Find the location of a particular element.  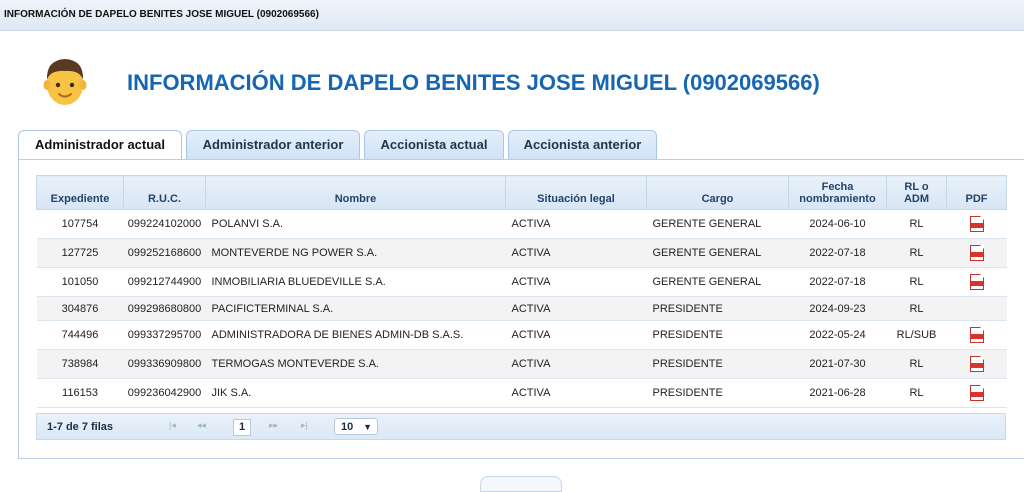

table-cell-ruc: 099337295700 is located at coordinates (164, 335).